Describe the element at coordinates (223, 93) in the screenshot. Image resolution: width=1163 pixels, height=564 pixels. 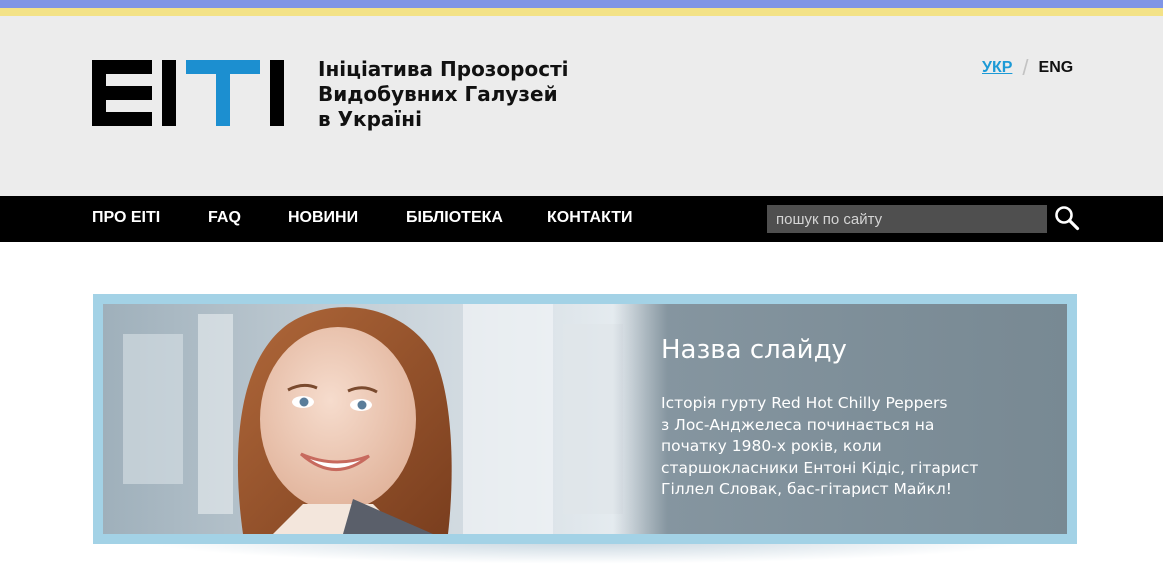
I see `logo-letter-t-stem` at that location.